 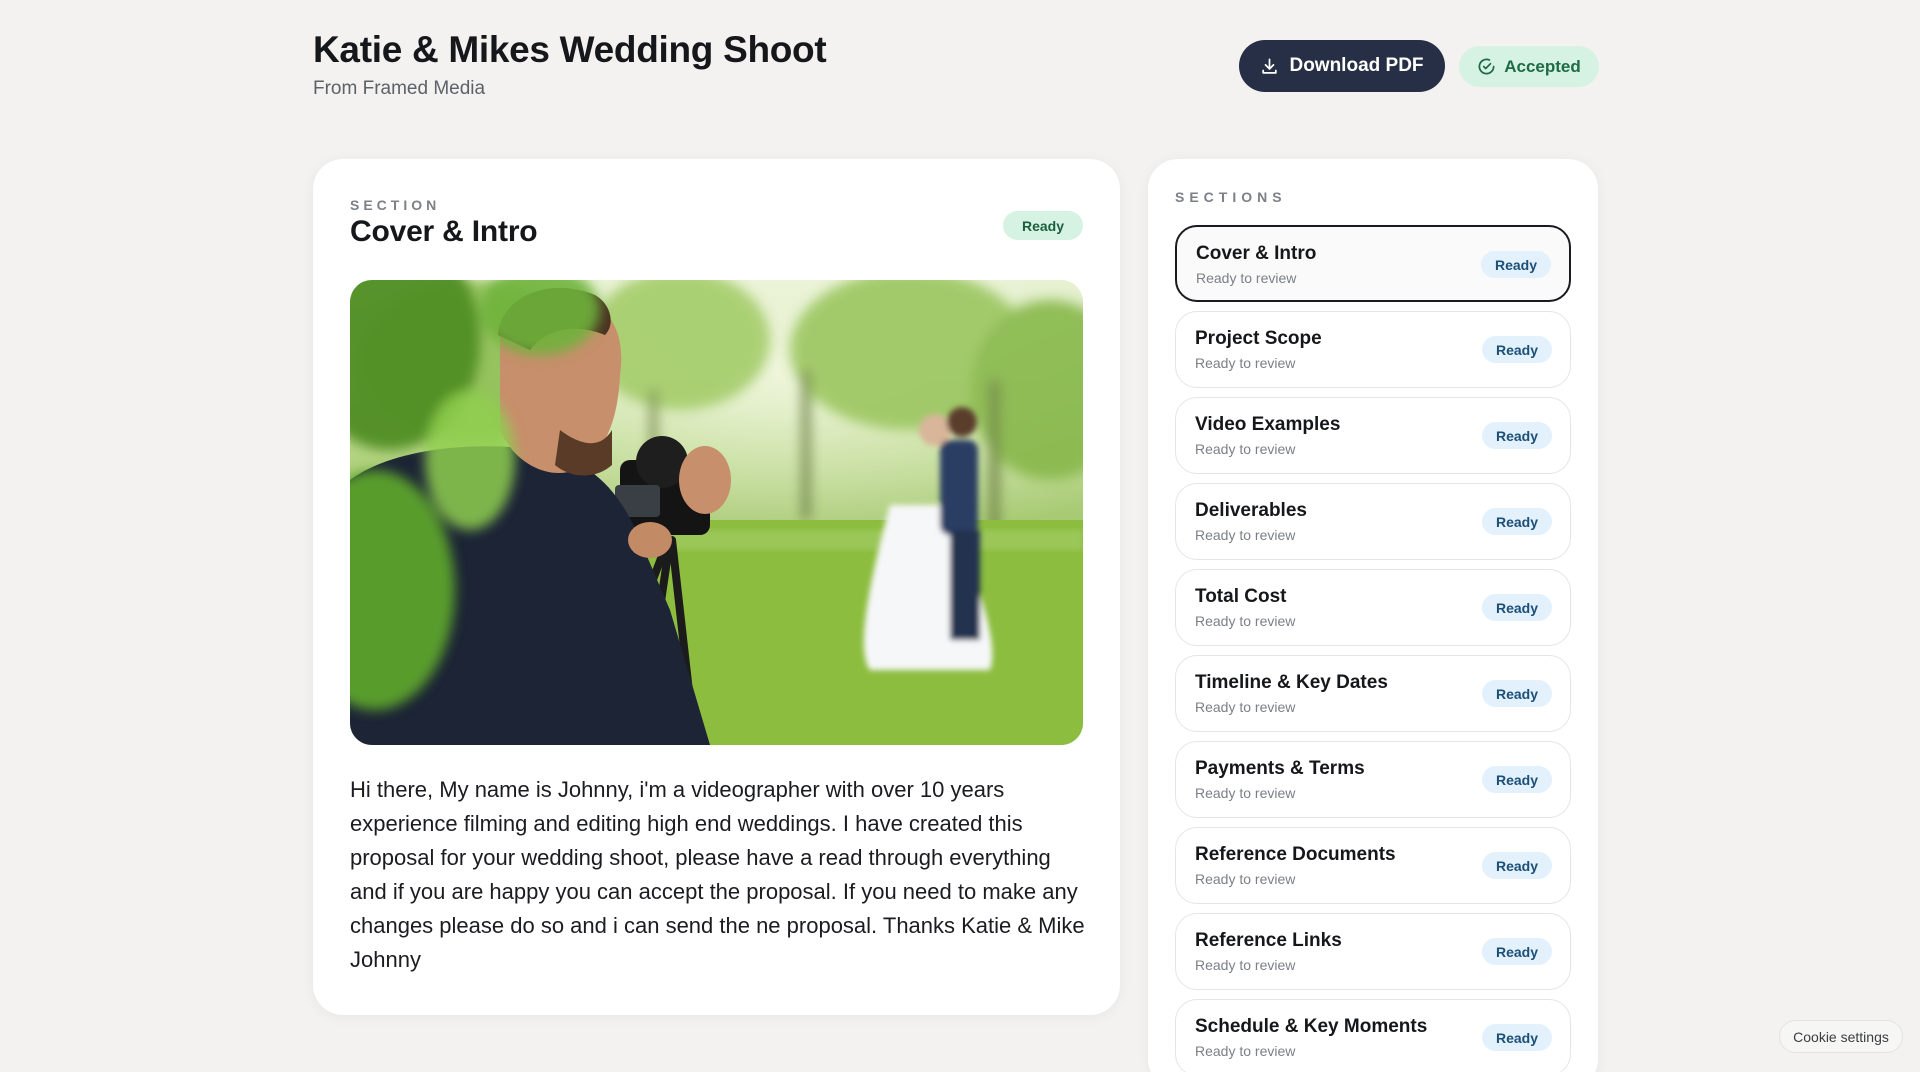 I want to click on sidebar-item-cover-intro: Cover & Intro Ready to review Ready, so click(x=1373, y=263).